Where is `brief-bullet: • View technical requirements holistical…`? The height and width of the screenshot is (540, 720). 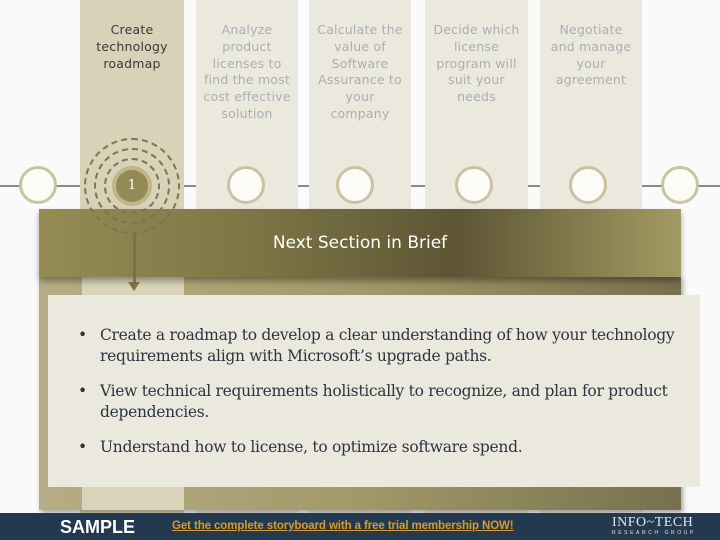
brief-bullet: • View technical requirements holistical… is located at coordinates (379, 402).